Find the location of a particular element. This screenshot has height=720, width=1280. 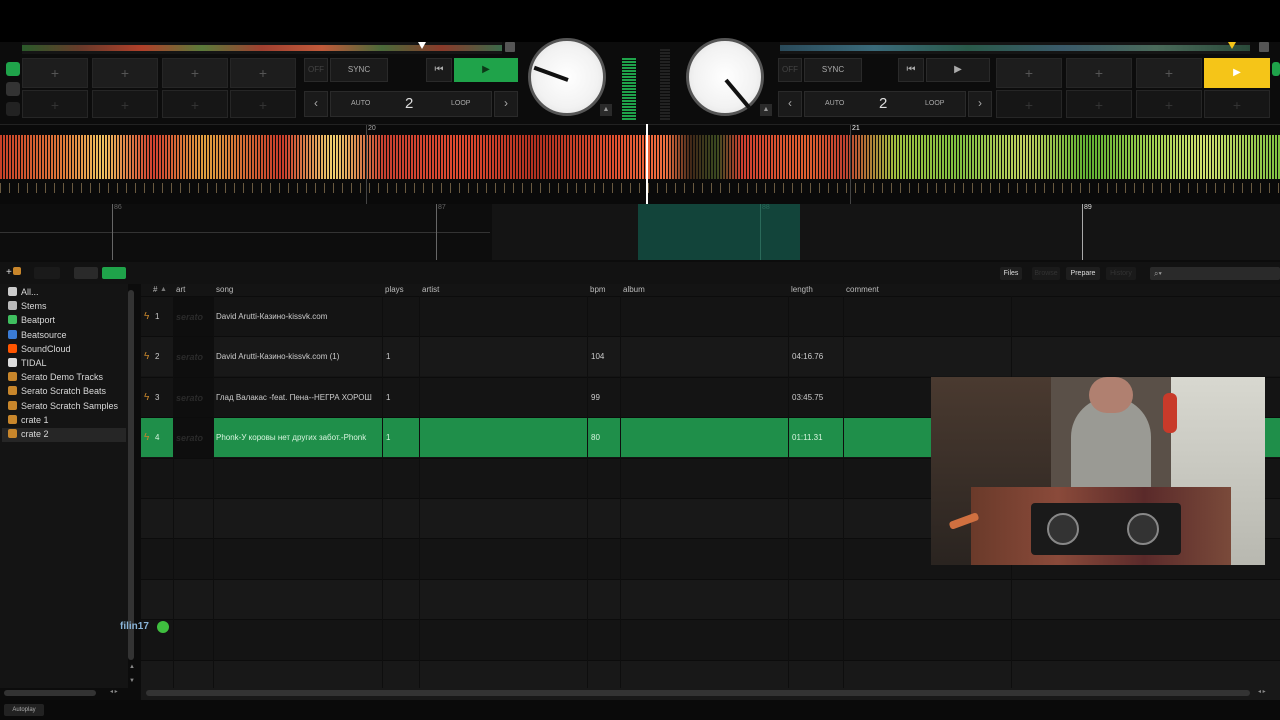

sidebar-item-tidal: TIDAL is located at coordinates (27, 363).